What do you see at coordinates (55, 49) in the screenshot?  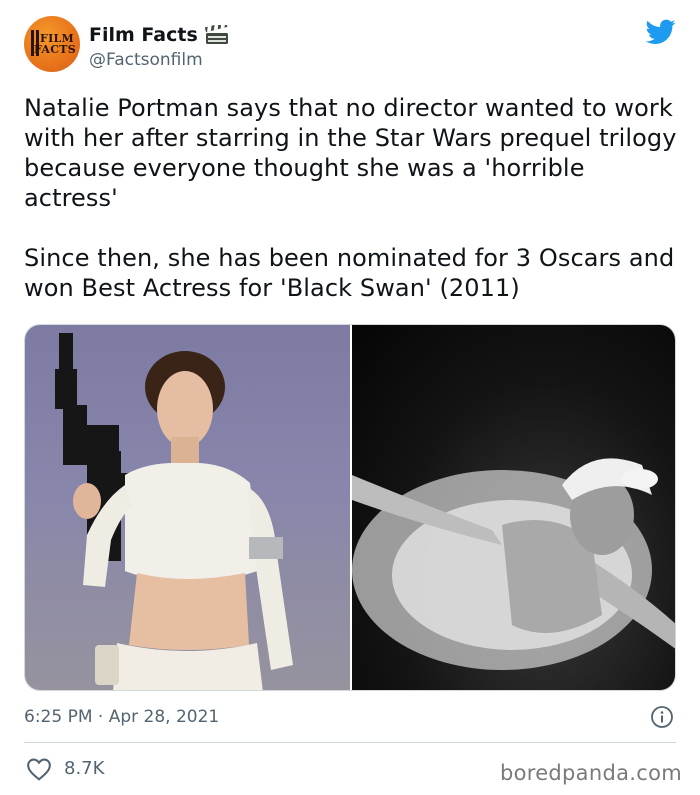 I see `avatar-text-bottom: FACTS` at bounding box center [55, 49].